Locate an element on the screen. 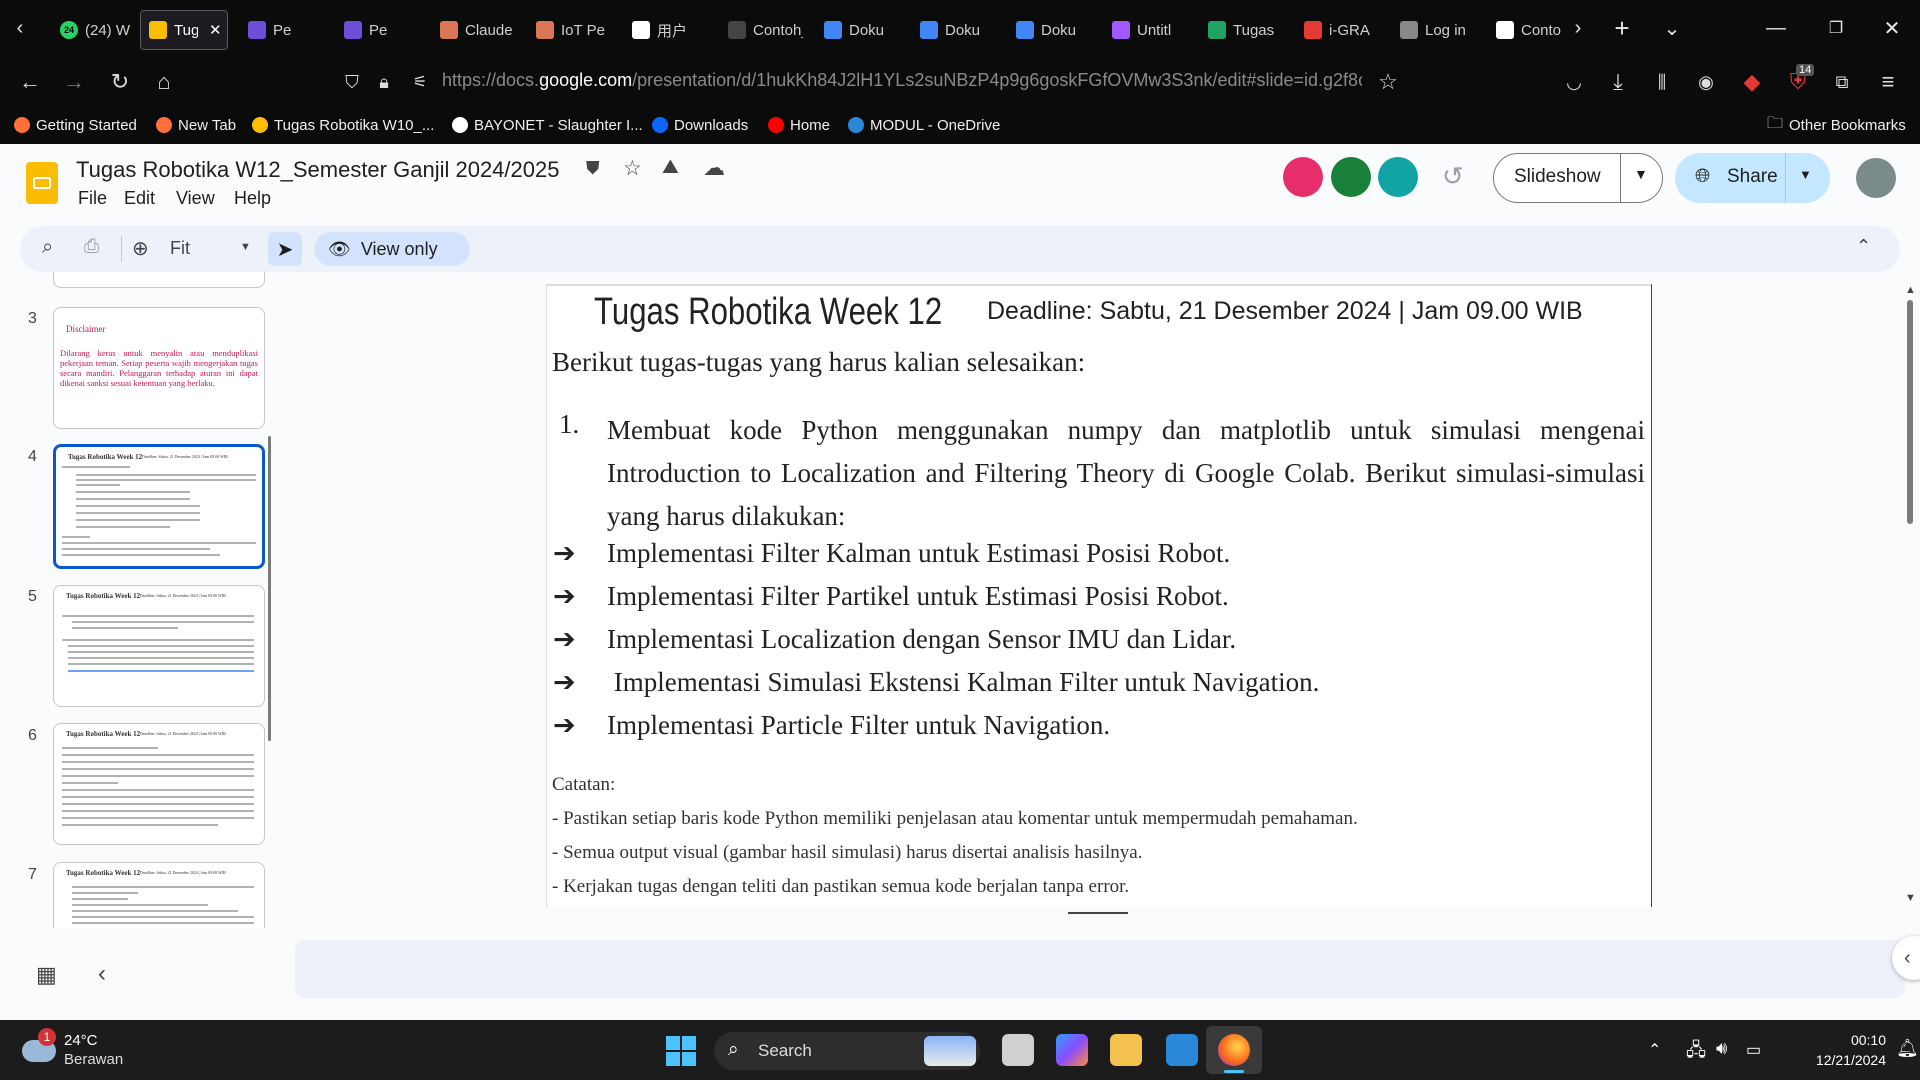  reload-icon: ↻ is located at coordinates (120, 82).